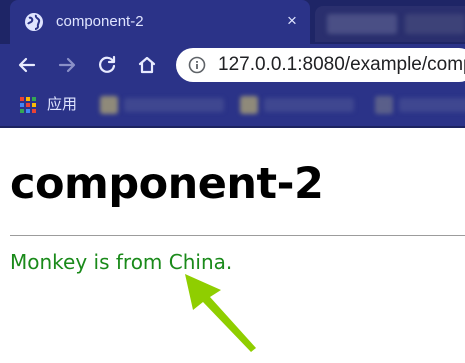  I want to click on tab-strip: component-2 ×, so click(232, 22).